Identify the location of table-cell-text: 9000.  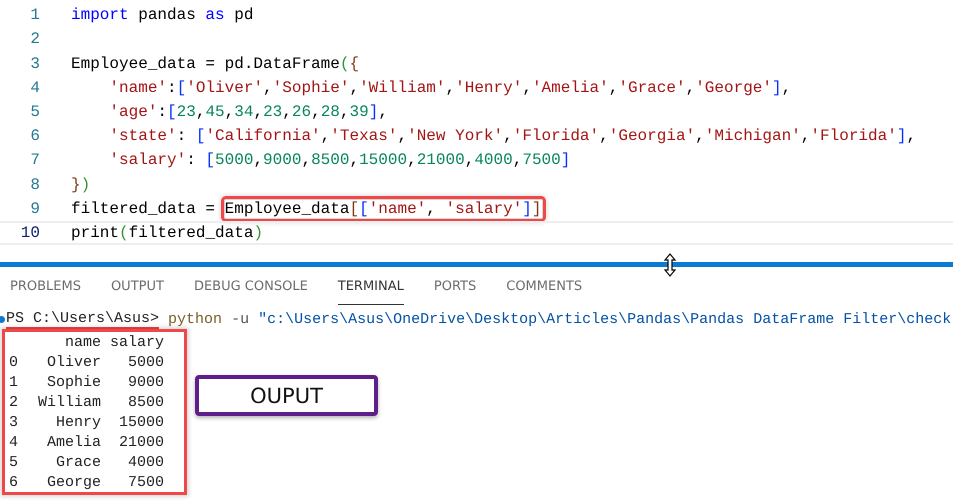
(145, 382).